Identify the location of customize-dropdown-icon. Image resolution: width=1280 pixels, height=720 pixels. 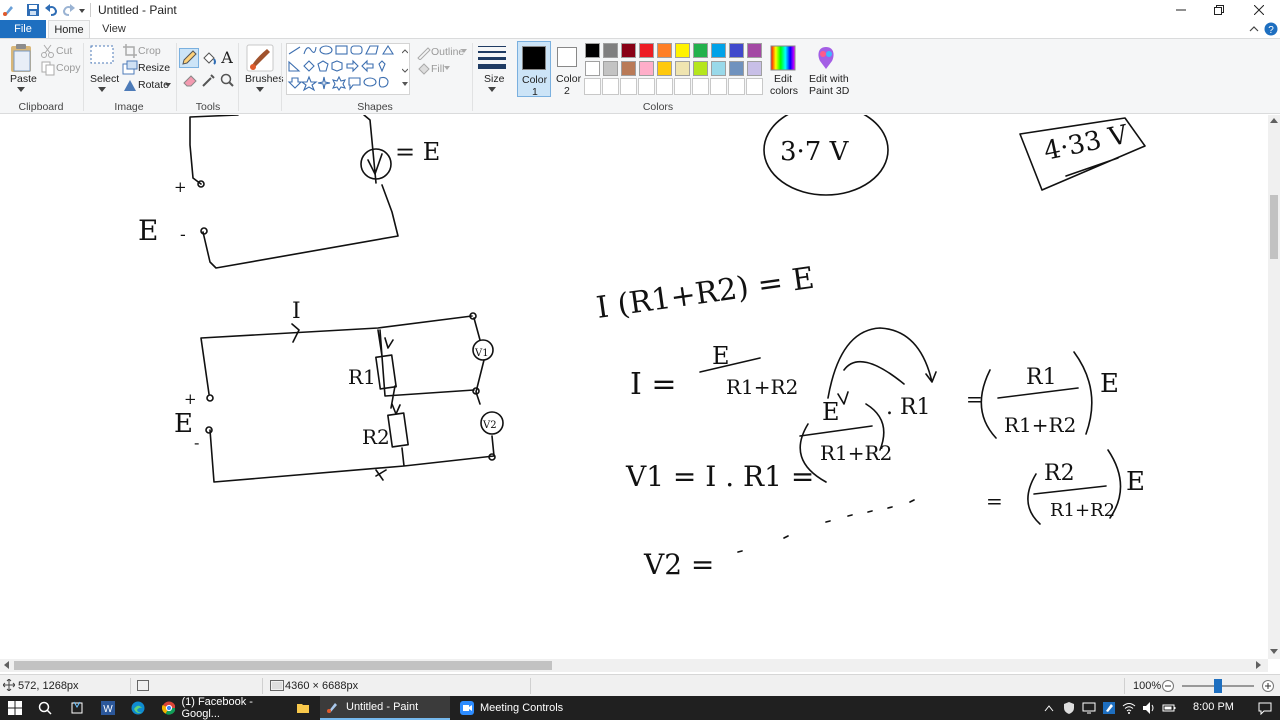
(82, 10).